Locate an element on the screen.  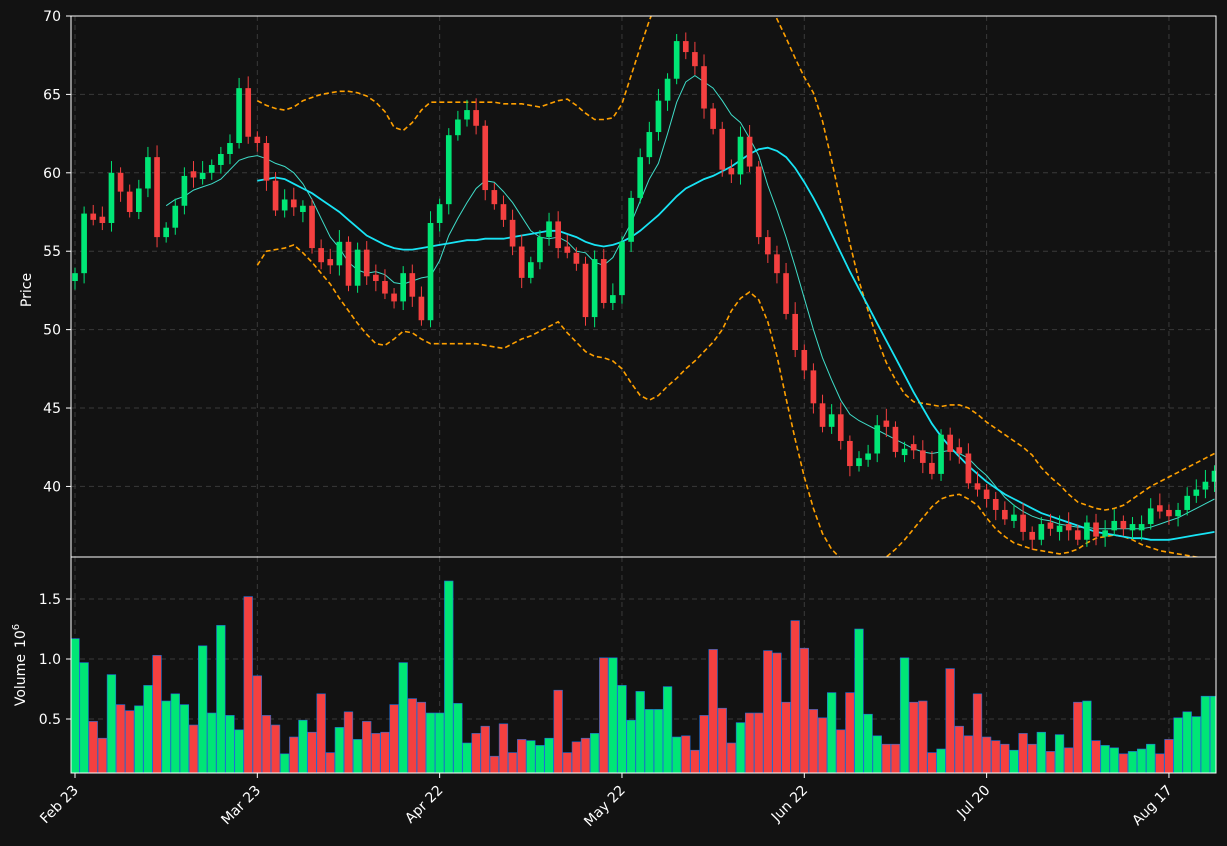
price-tick-label: 55 is located at coordinates (52, 252).